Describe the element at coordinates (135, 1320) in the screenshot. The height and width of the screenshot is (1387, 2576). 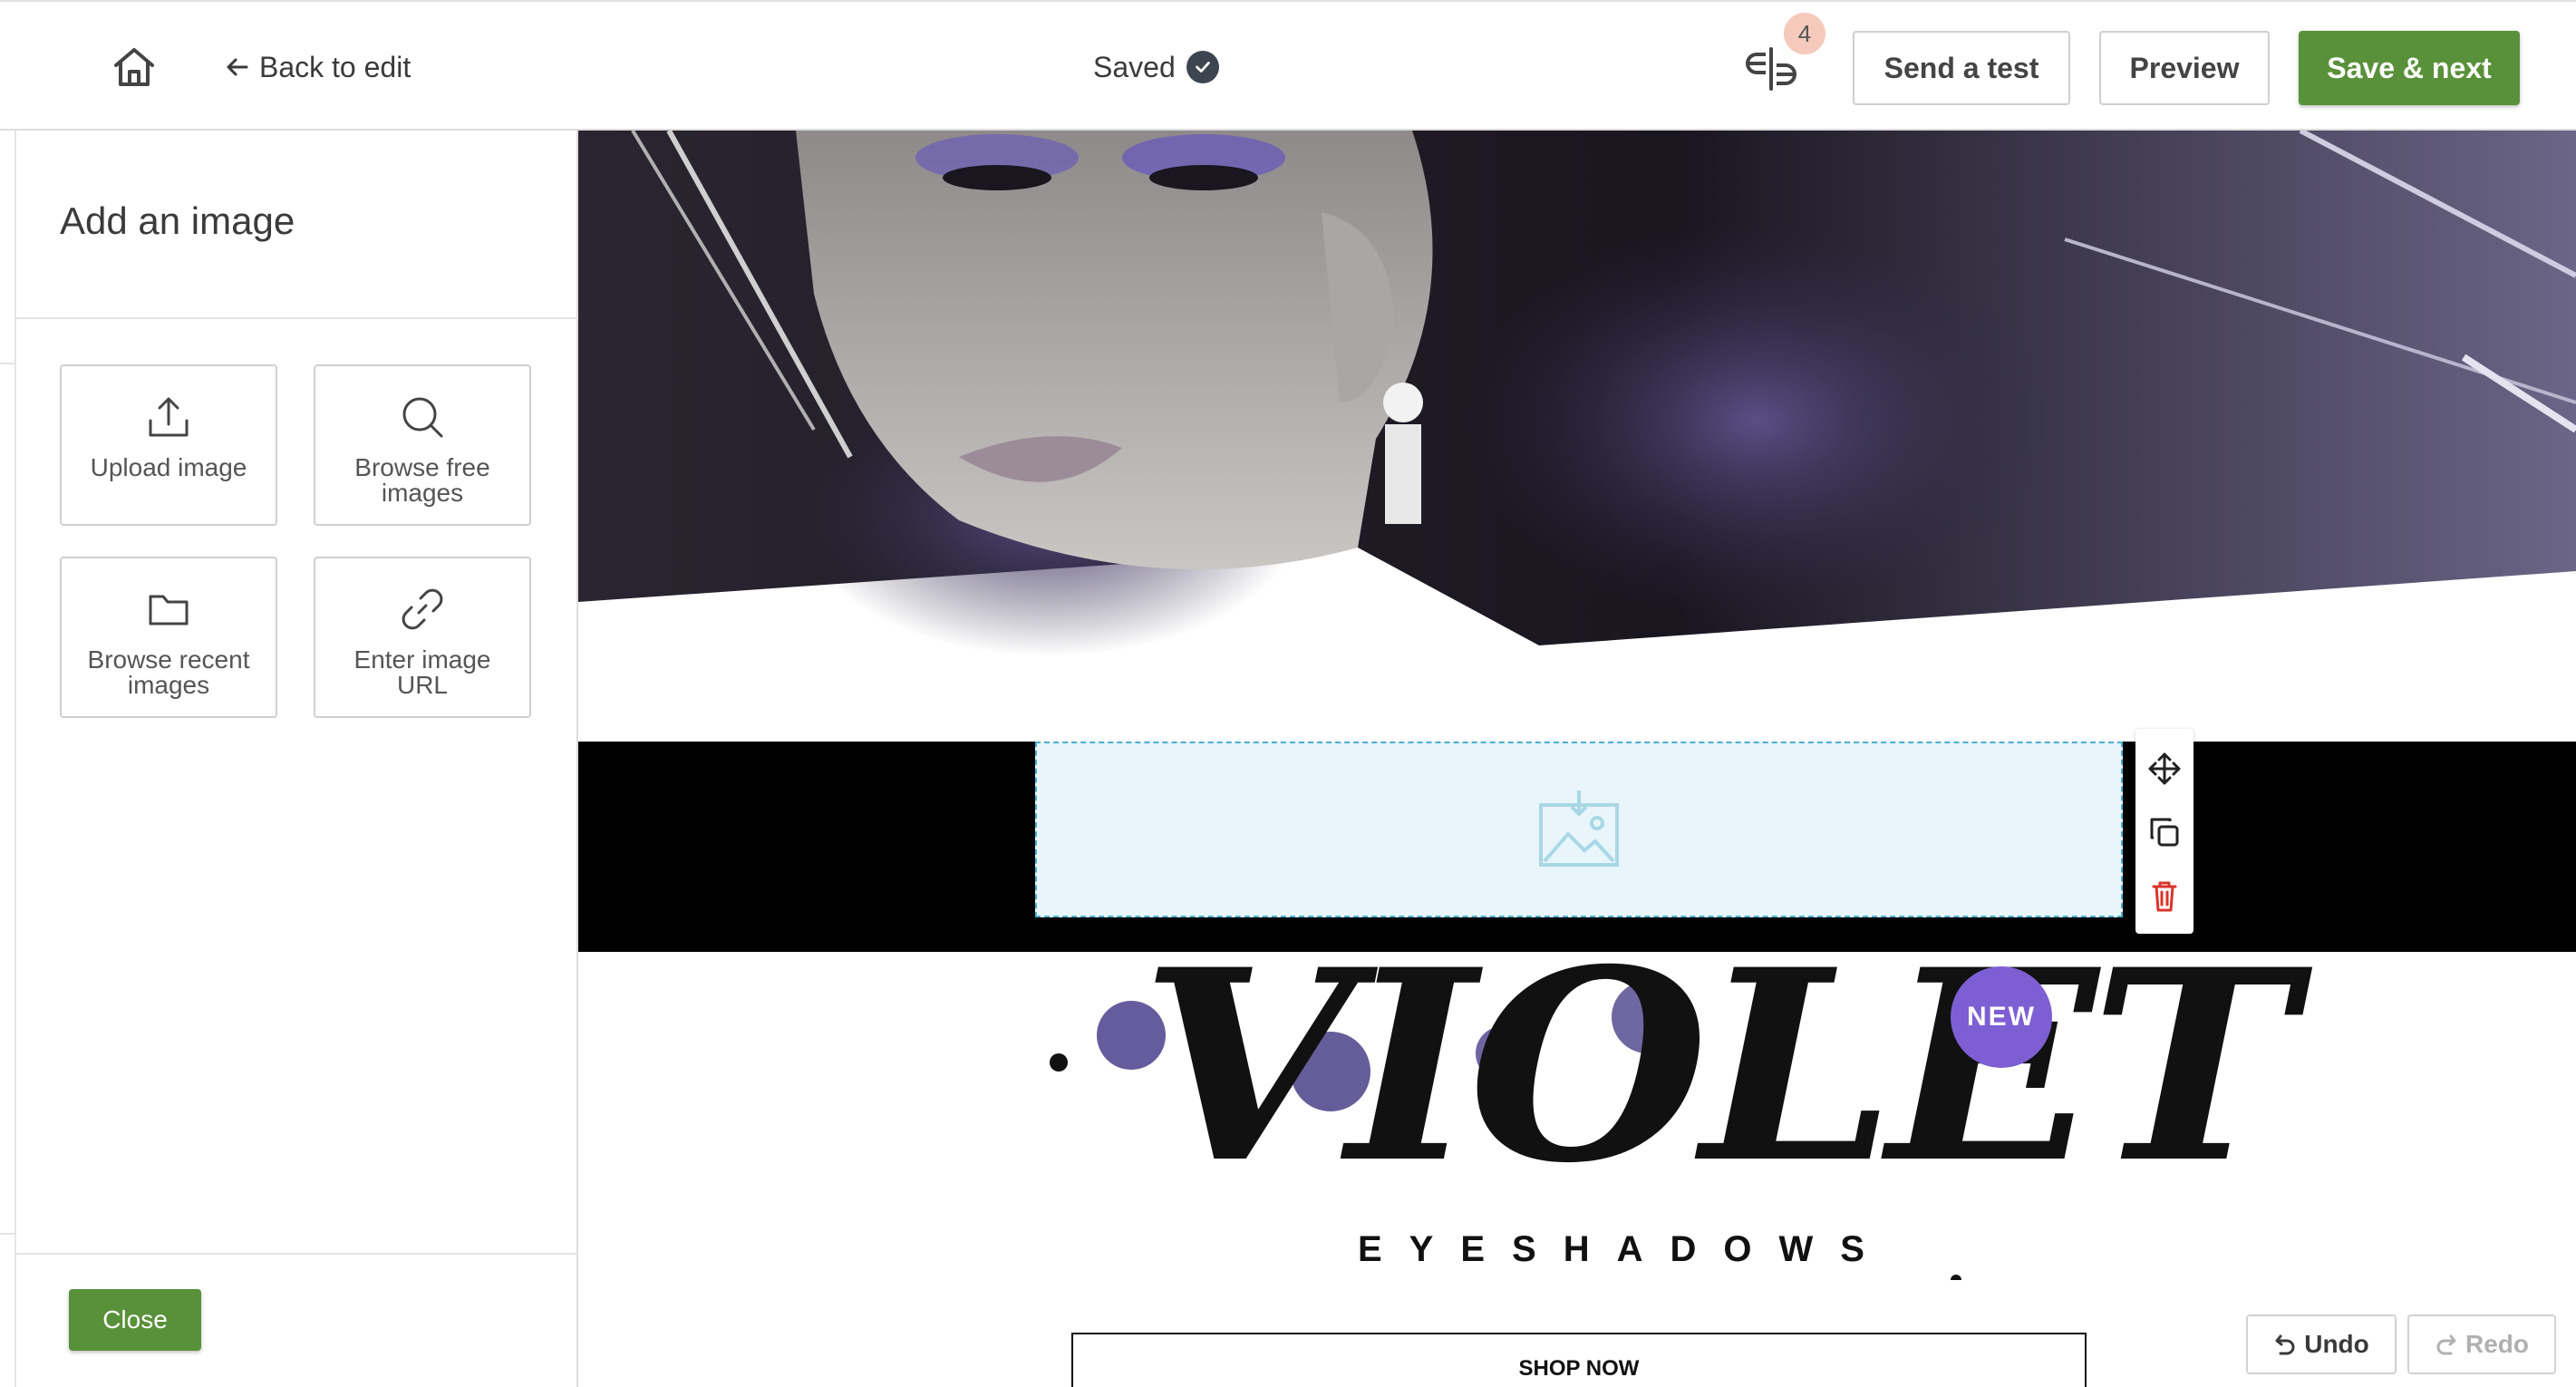
I see `close-button: Close` at that location.